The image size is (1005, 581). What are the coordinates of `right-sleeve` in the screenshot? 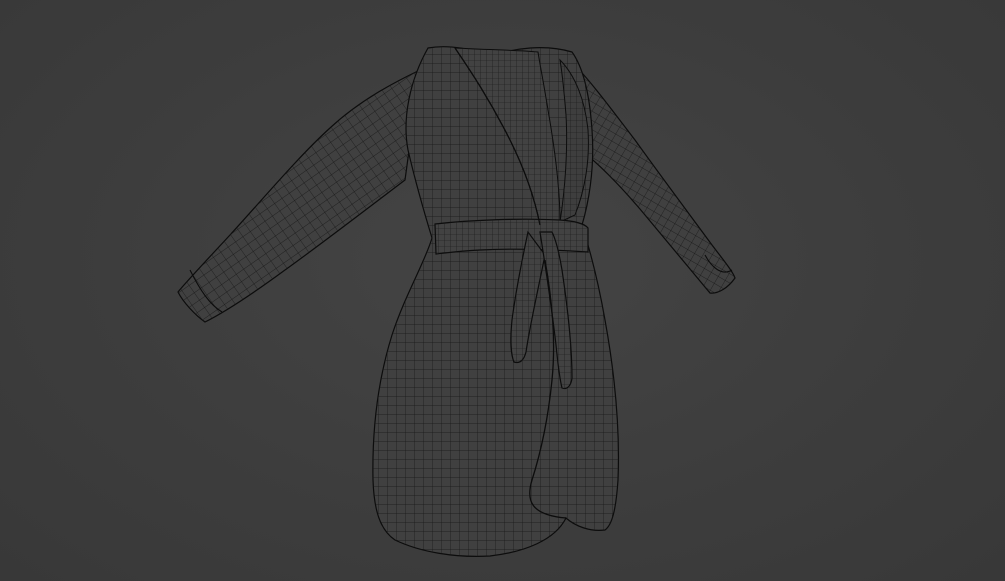 It's located at (652, 176).